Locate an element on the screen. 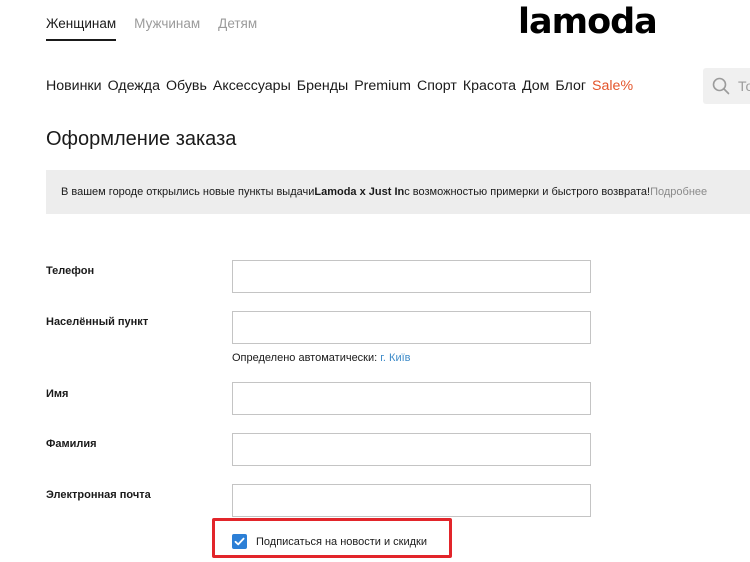  nav-item-sport: Спорт is located at coordinates (437, 86).